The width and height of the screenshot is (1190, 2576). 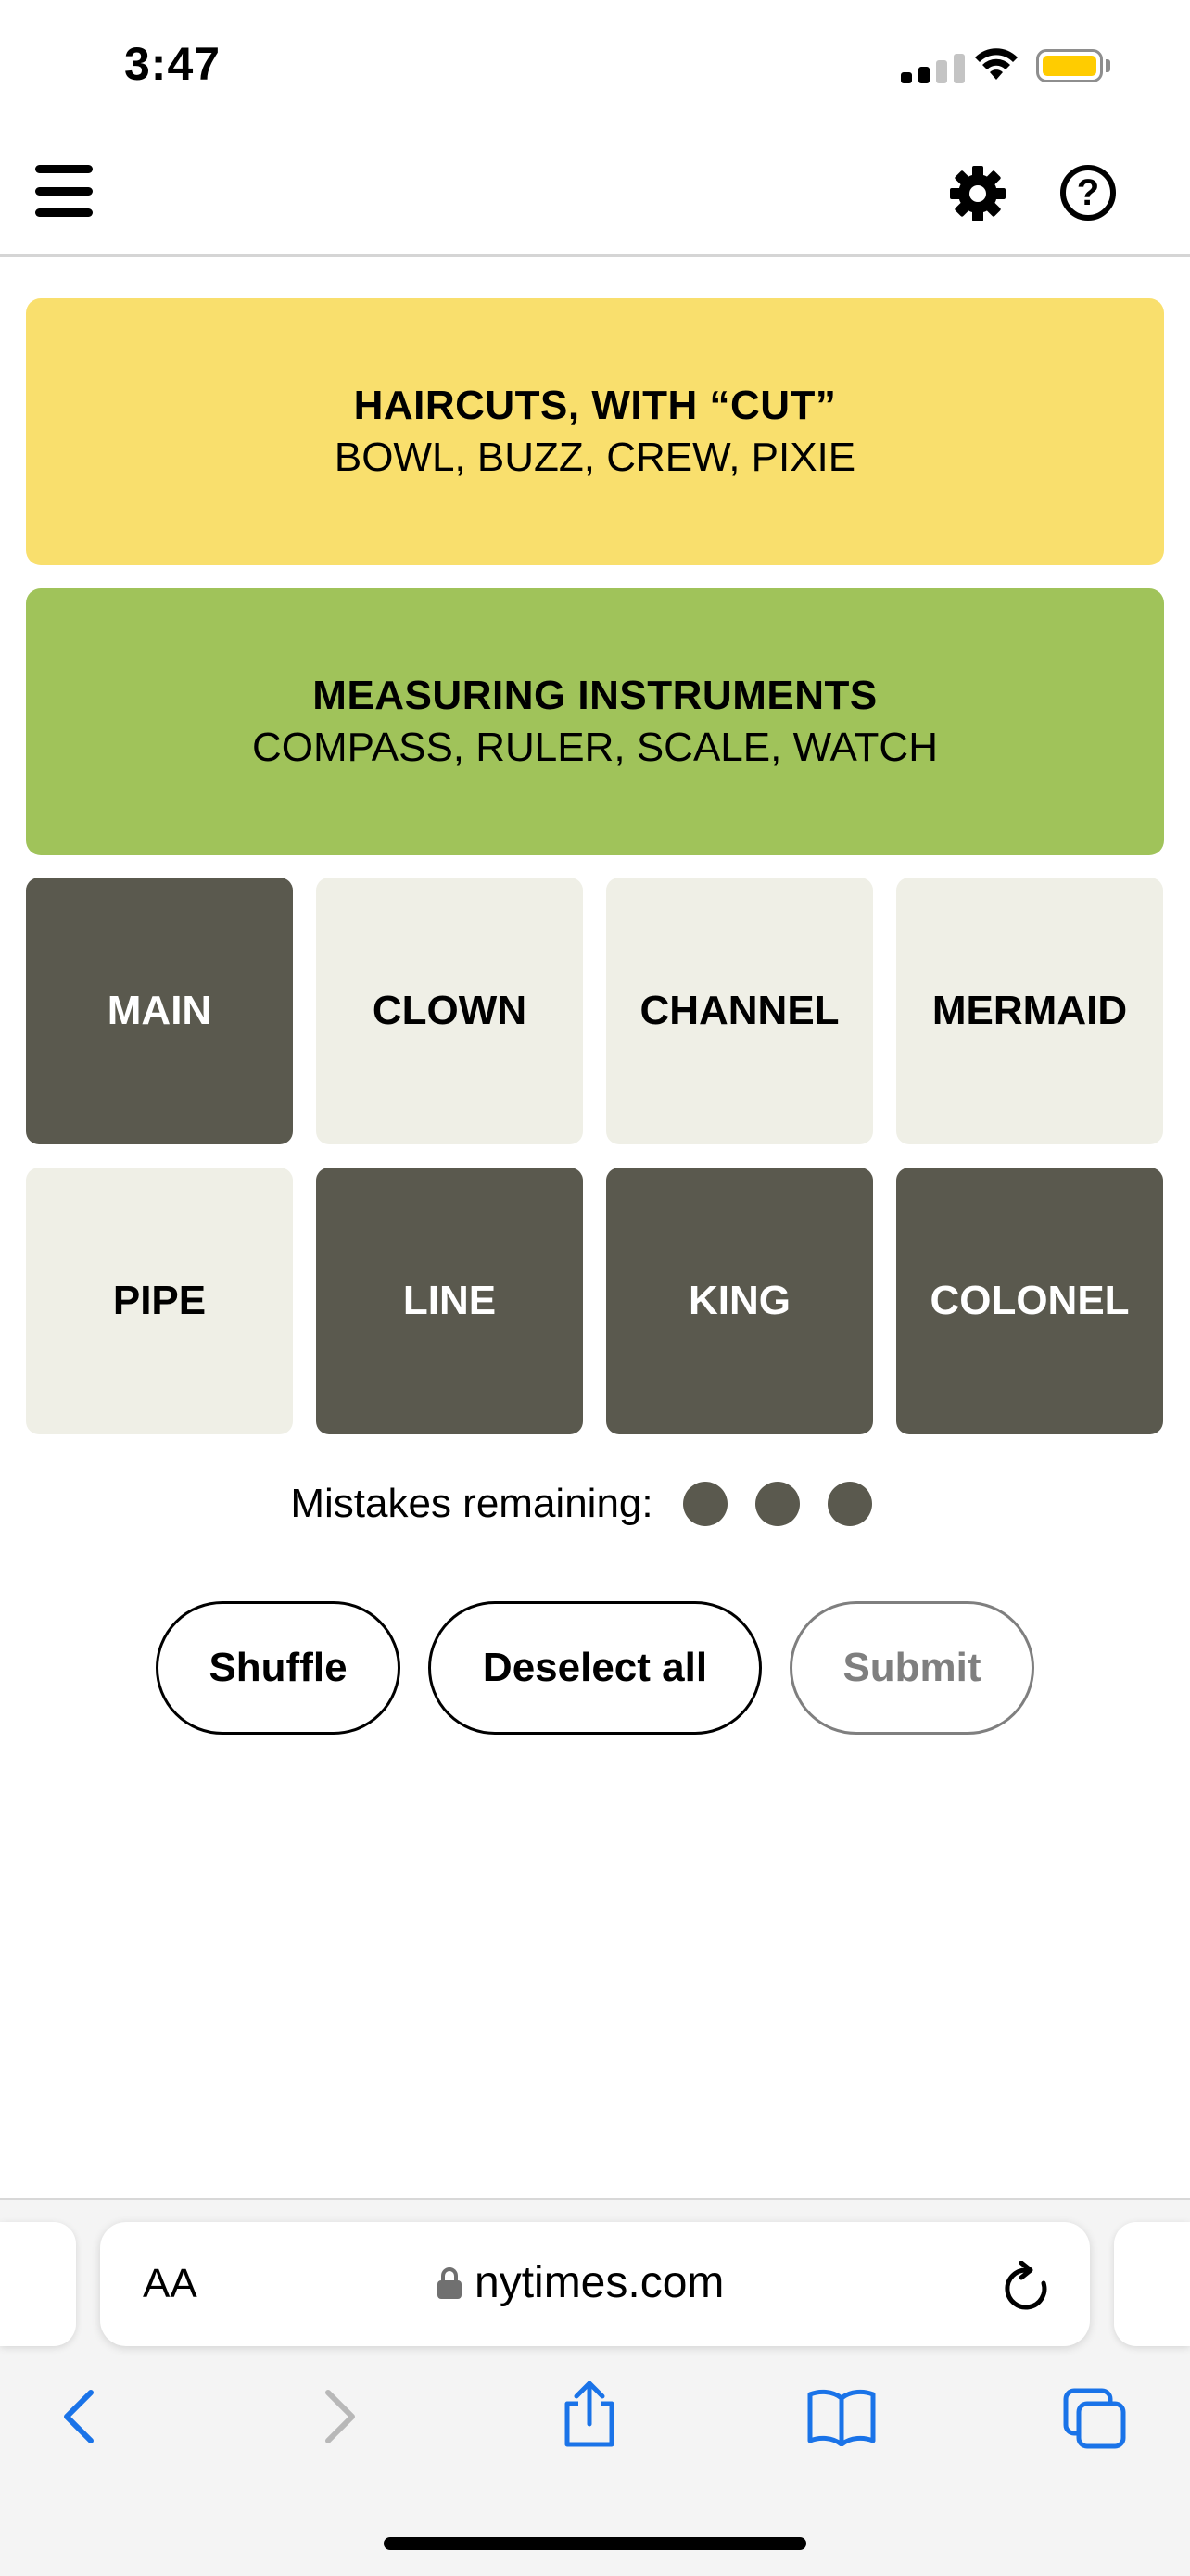 What do you see at coordinates (977, 196) in the screenshot?
I see `gear-icon` at bounding box center [977, 196].